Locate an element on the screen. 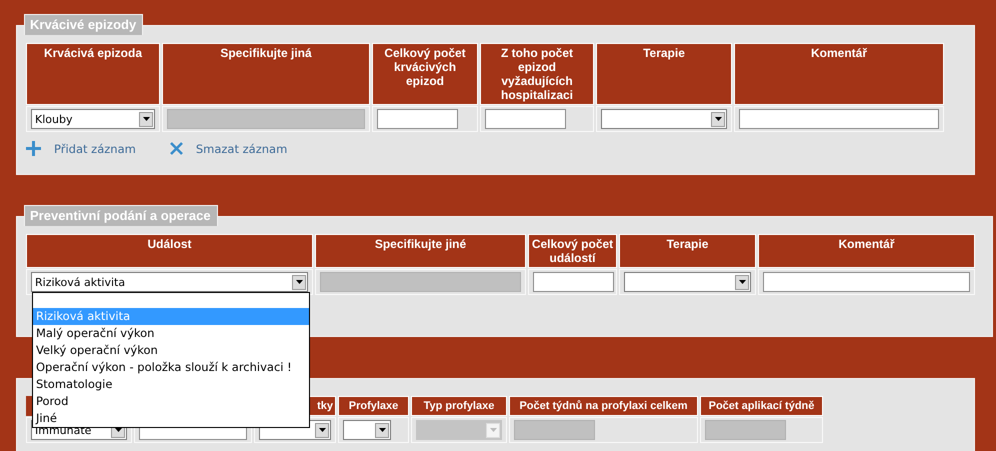 The image size is (996, 451). column-header: Počet aplikací týdně is located at coordinates (761, 406).